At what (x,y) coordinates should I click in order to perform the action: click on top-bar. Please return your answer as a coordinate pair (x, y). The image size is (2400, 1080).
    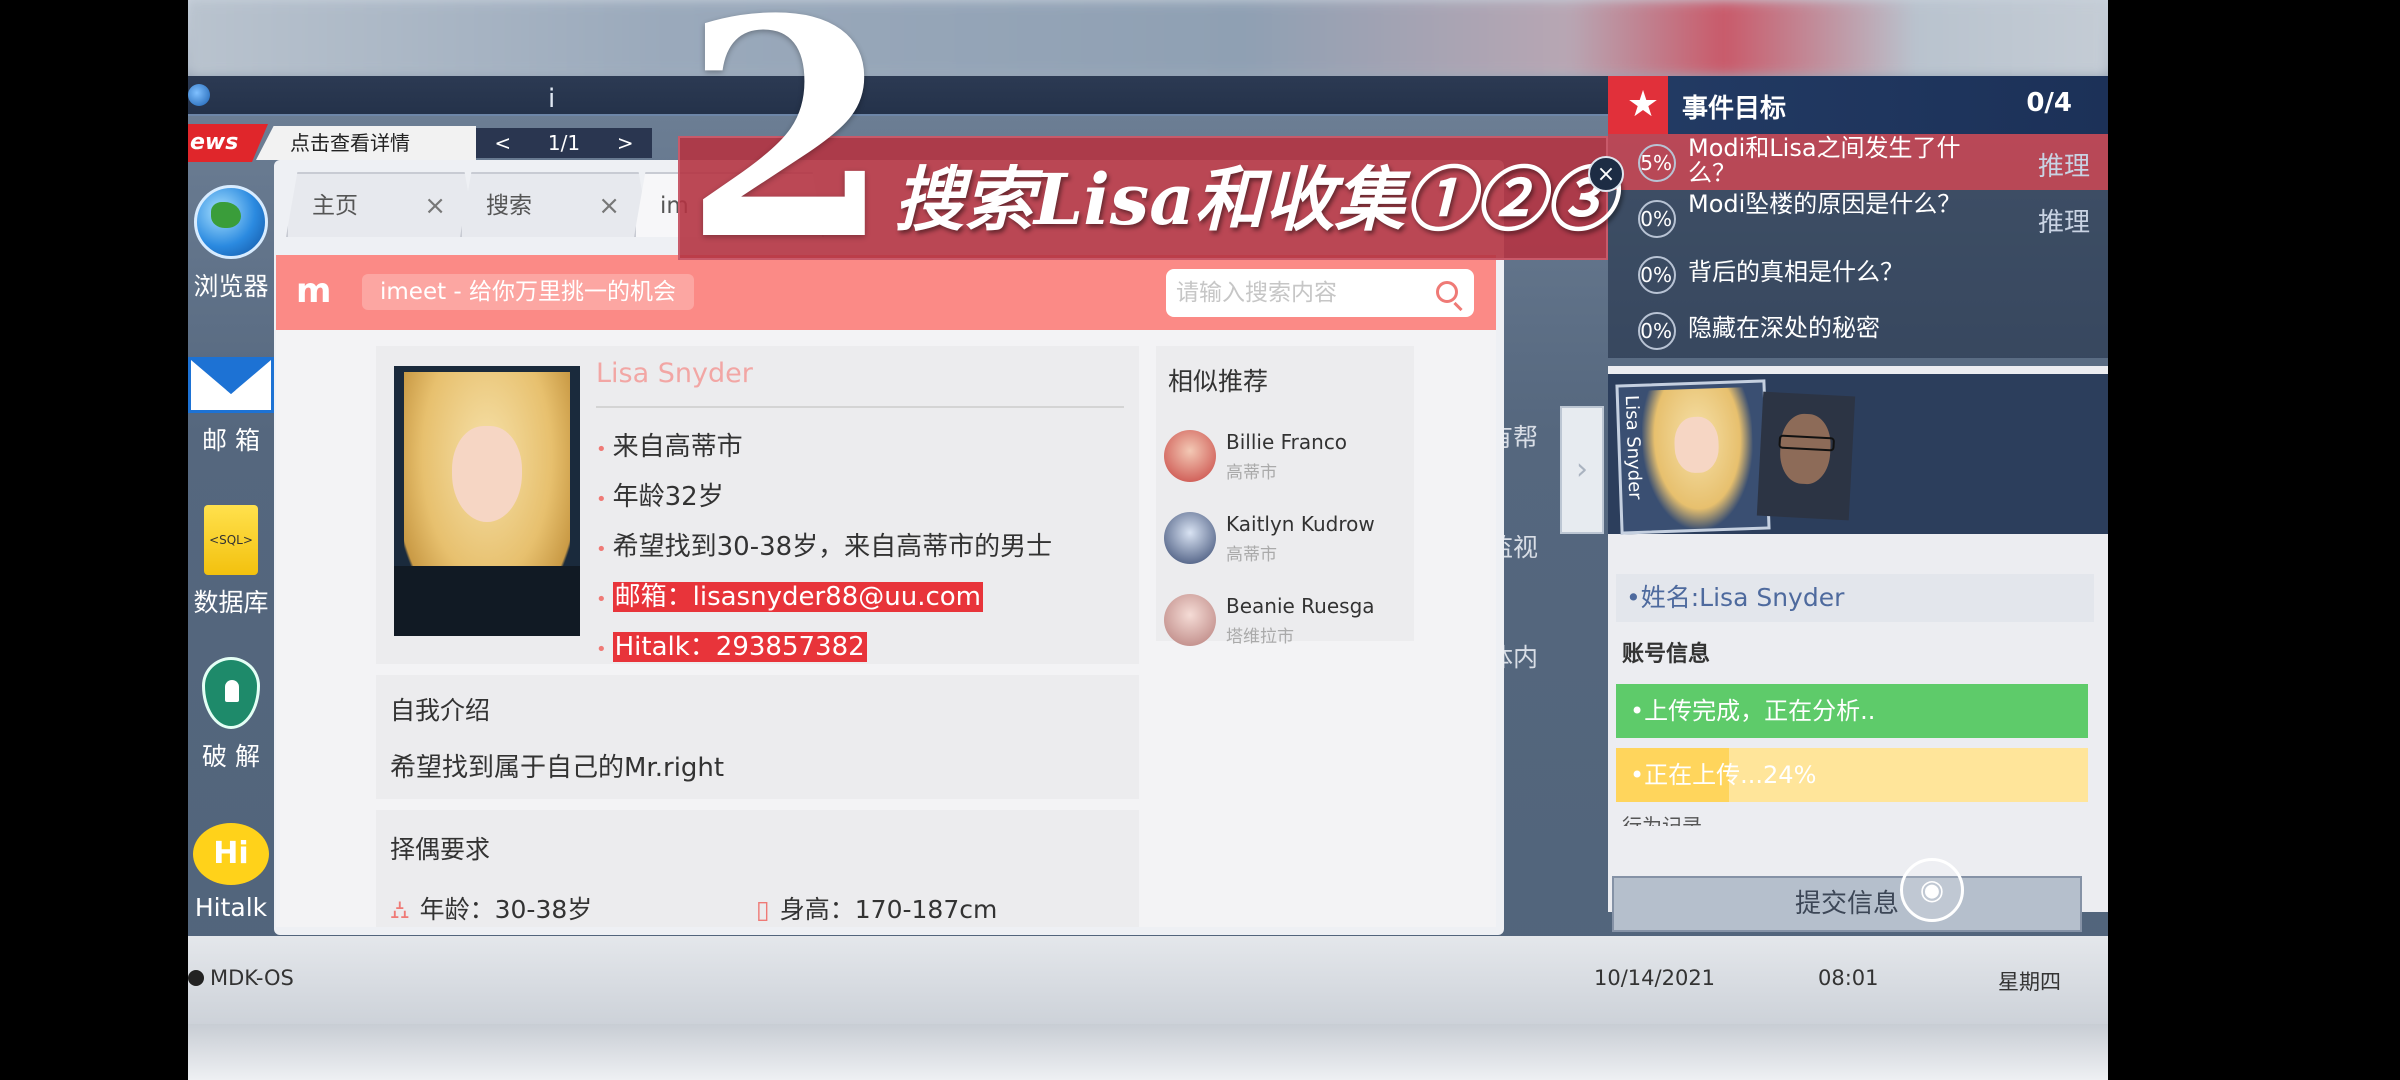
    Looking at the image, I should click on (898, 96).